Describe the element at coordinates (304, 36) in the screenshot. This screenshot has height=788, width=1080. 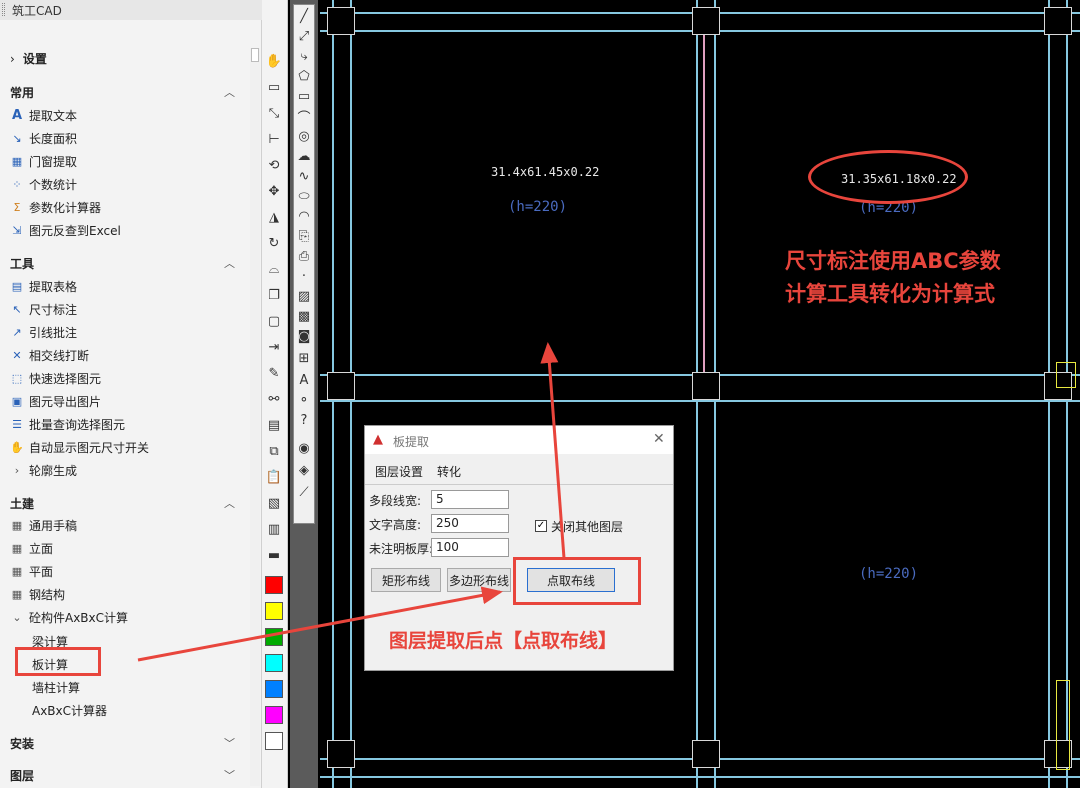
I see `construction-line-icon: ⤢` at that location.